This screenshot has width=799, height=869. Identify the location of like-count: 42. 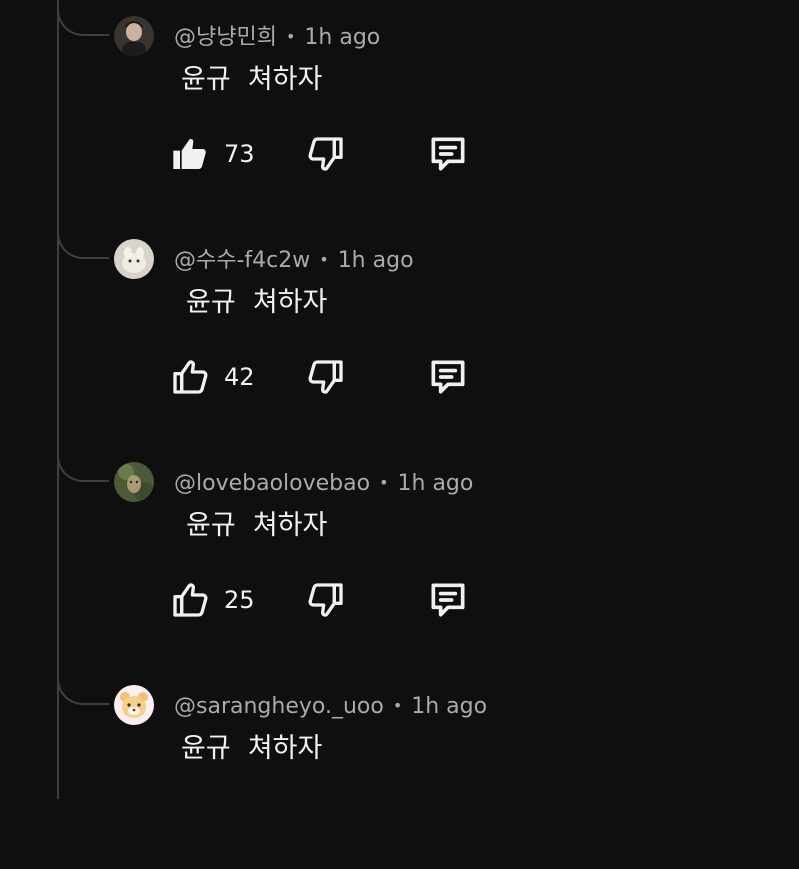
(239, 377).